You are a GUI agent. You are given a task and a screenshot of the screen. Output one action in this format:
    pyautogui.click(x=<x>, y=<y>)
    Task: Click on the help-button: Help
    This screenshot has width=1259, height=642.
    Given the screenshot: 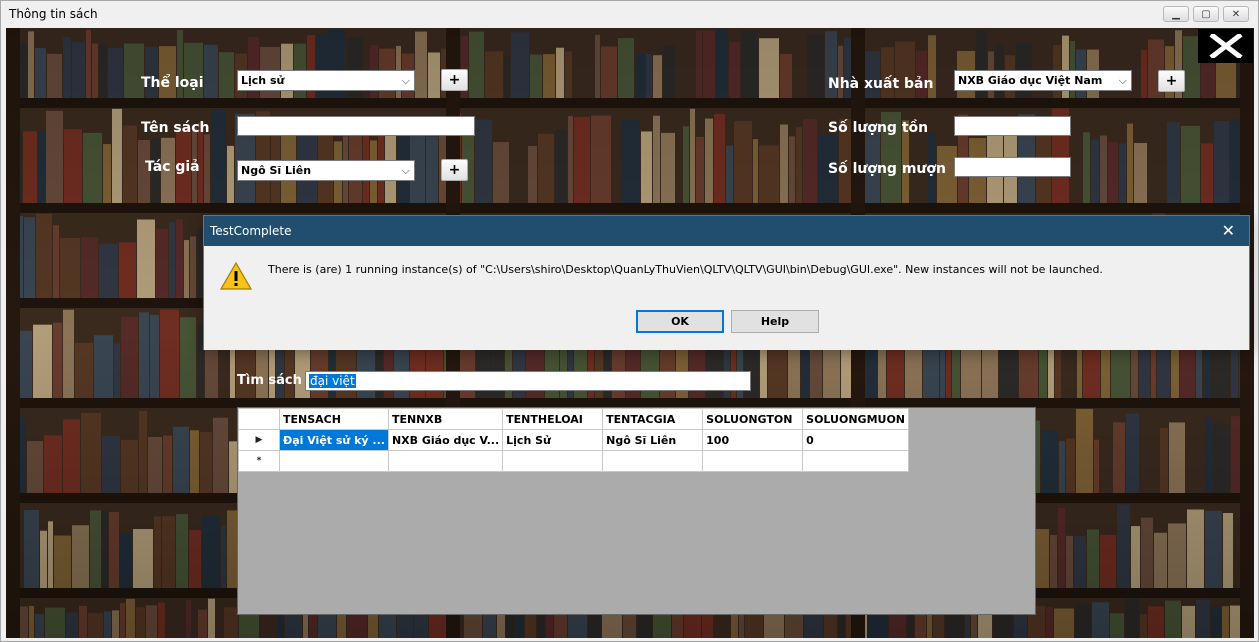 What is the action you would take?
    pyautogui.click(x=775, y=321)
    